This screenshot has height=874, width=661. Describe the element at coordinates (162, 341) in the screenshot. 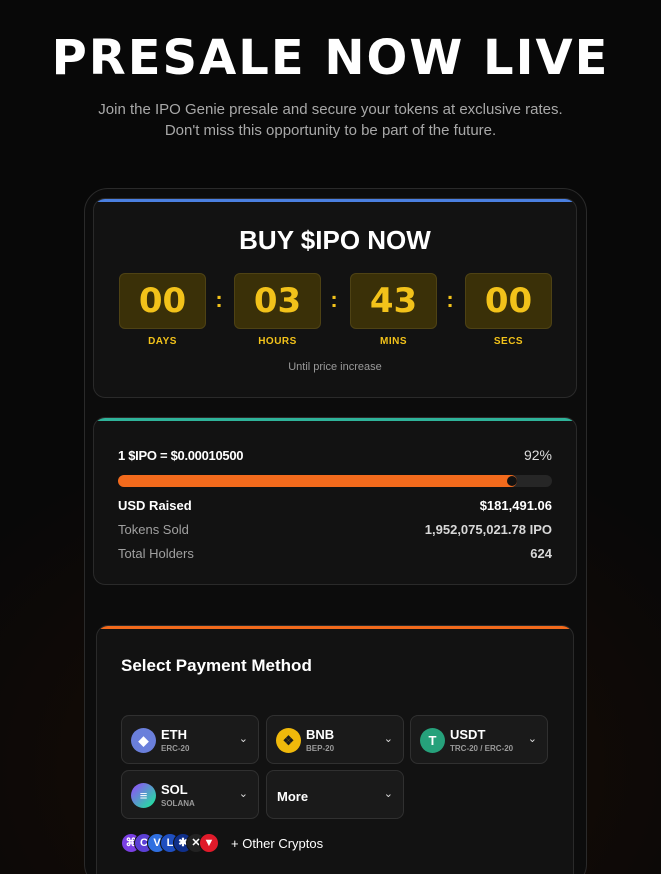

I see `countdown-days-label: DAYS` at that location.